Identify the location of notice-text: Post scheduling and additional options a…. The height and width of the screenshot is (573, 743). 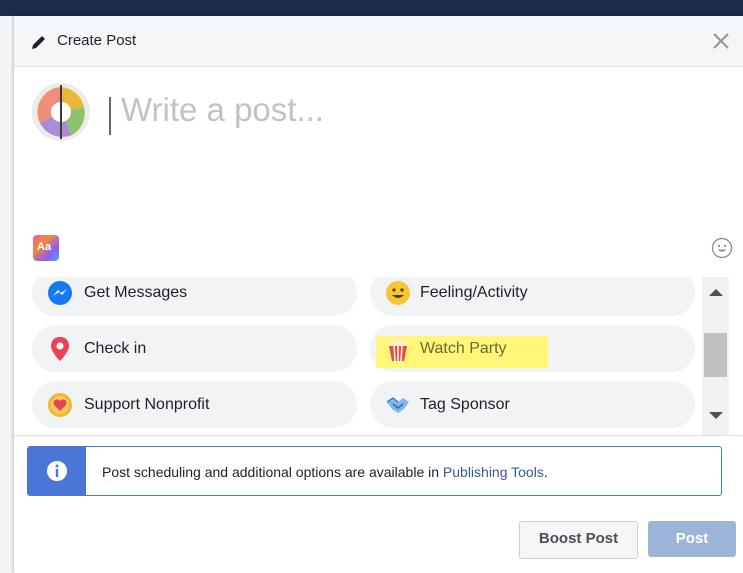
(325, 472).